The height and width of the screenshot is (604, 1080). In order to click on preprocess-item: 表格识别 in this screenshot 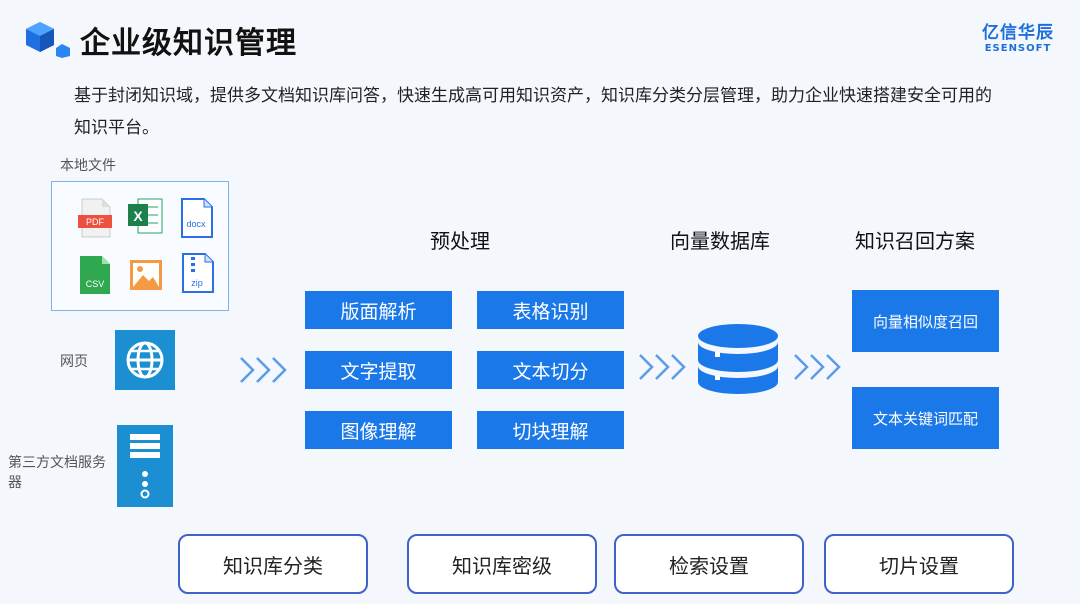, I will do `click(550, 310)`.